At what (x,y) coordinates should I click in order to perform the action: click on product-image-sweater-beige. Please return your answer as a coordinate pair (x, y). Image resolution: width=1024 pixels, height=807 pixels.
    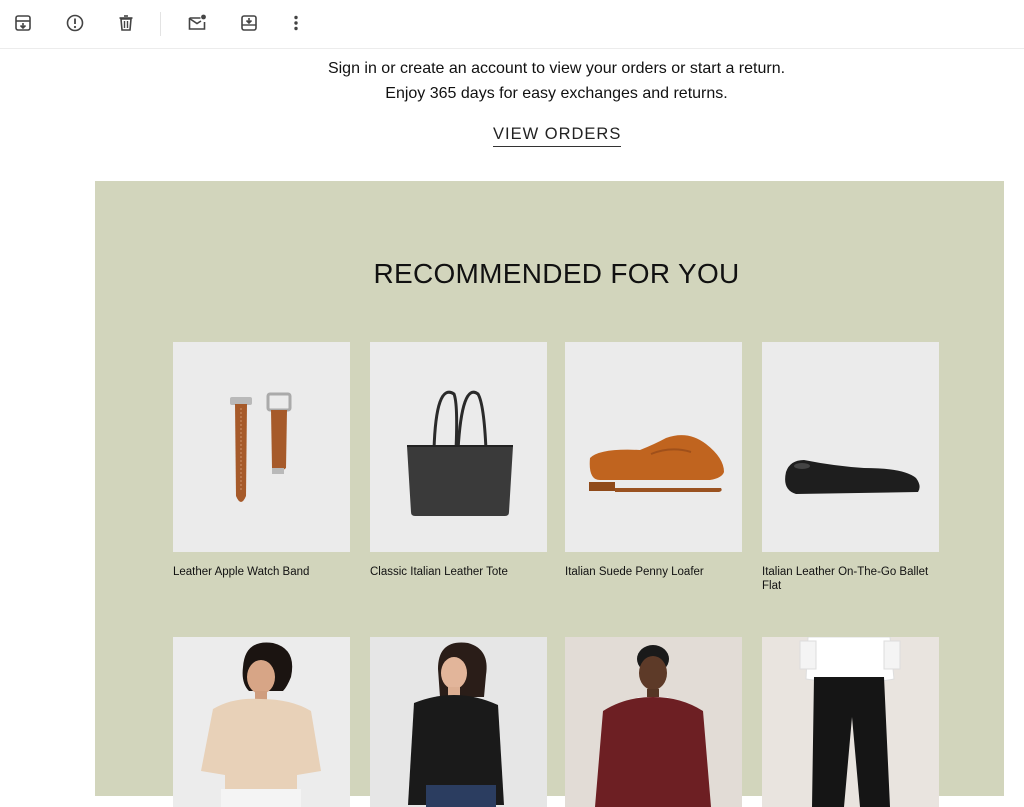
    Looking at the image, I should click on (261, 722).